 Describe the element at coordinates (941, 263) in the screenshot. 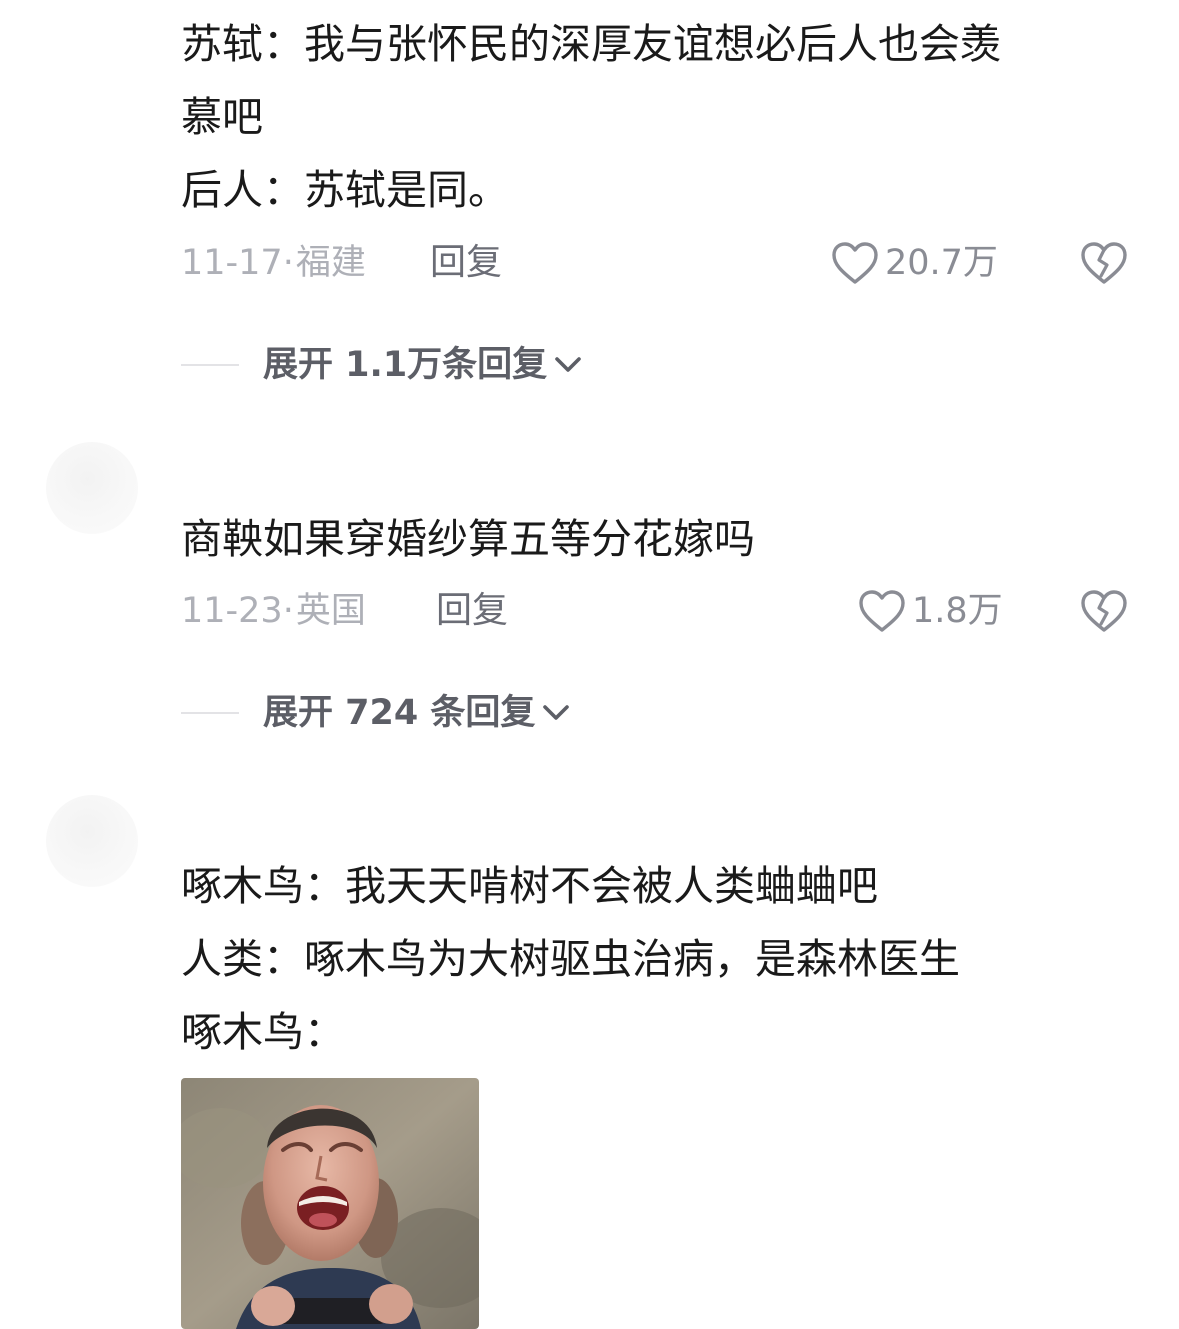

I see `like-count: 20.7万` at that location.